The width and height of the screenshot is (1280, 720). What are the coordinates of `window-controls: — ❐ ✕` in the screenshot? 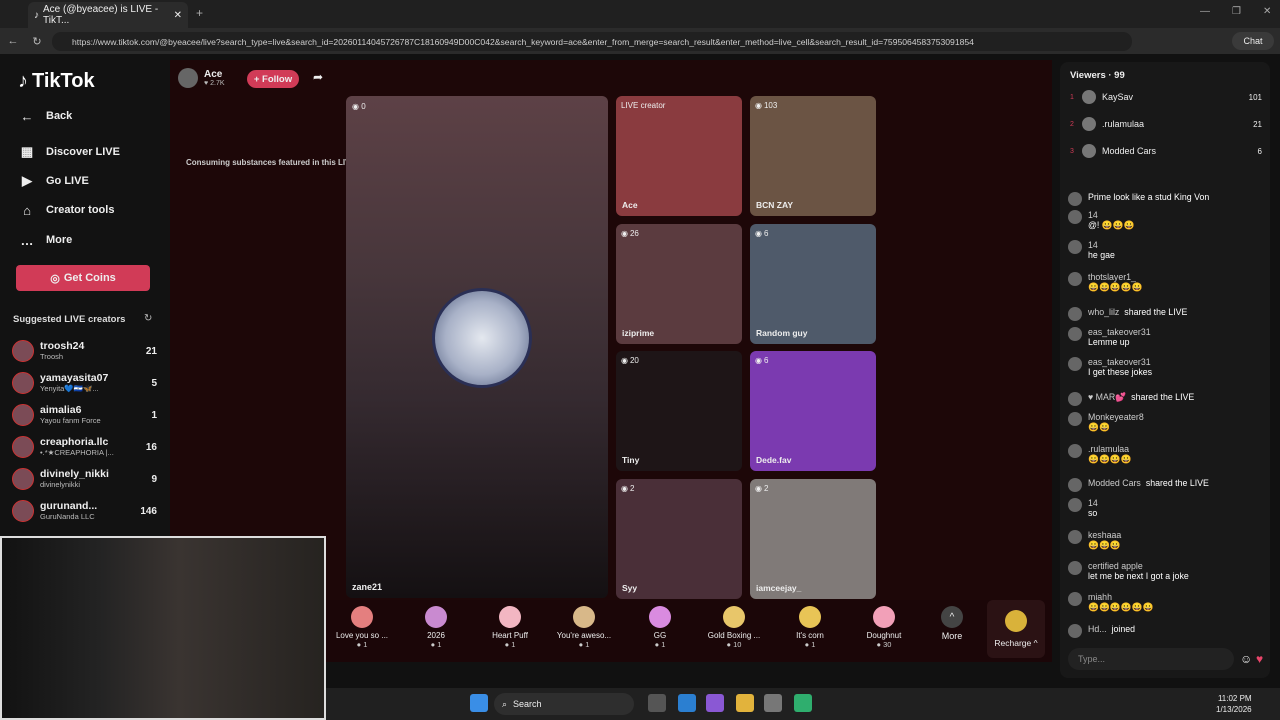 It's located at (1235, 11).